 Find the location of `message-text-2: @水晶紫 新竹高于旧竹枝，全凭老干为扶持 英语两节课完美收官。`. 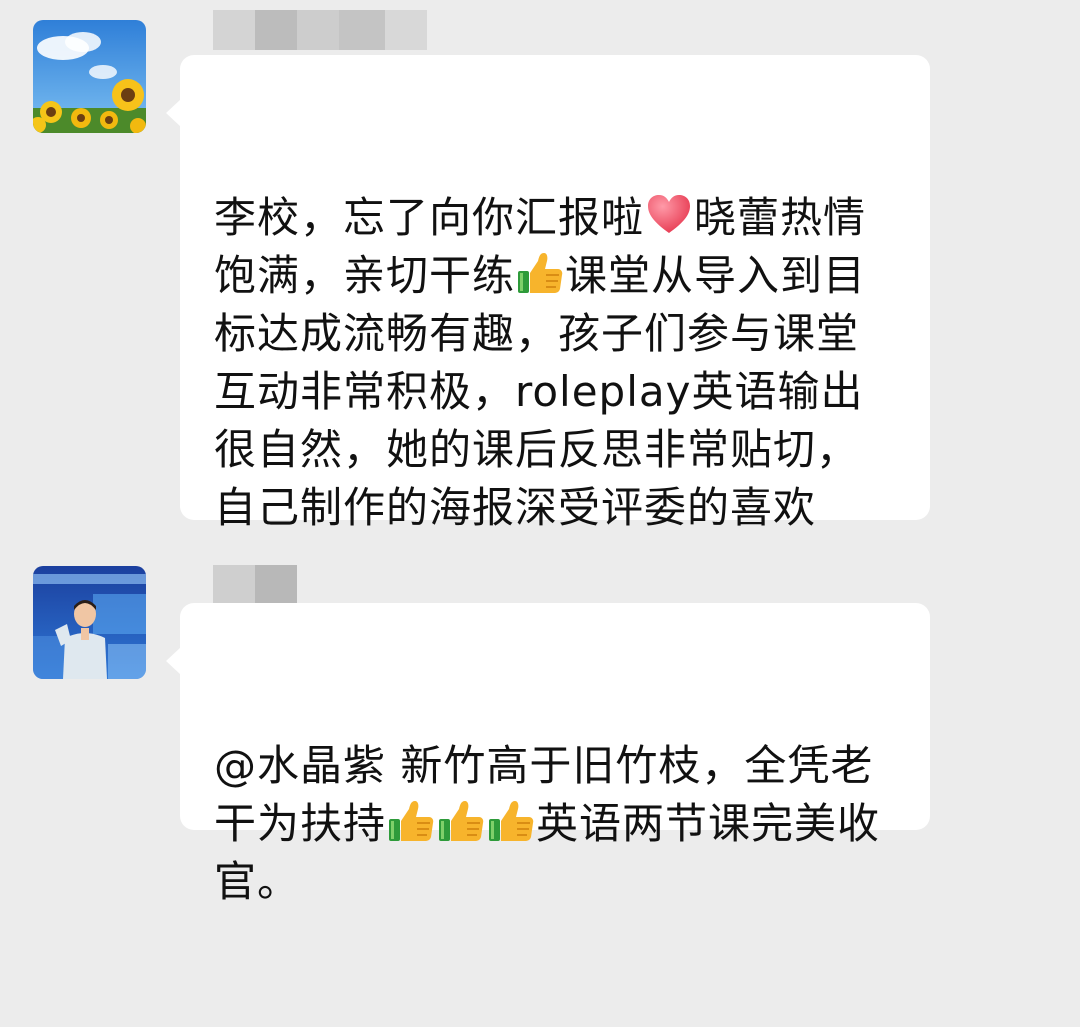

message-text-2: @水晶紫 新竹高于旧竹枝，全凭老干为扶持 英语两节课完美收官。 is located at coordinates (557, 824).